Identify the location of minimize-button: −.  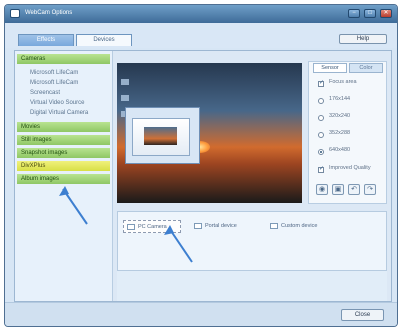
(354, 13).